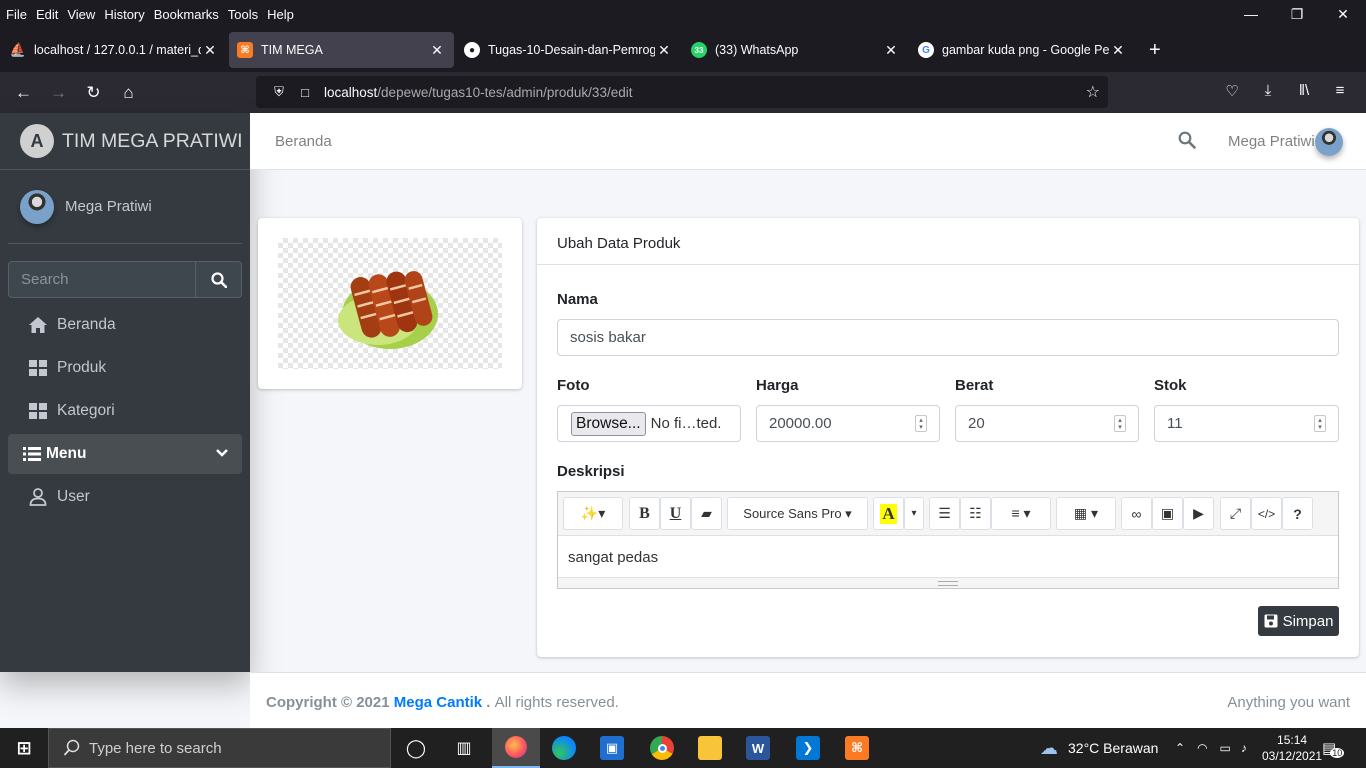  What do you see at coordinates (81, 14) in the screenshot?
I see `menu-view: View` at bounding box center [81, 14].